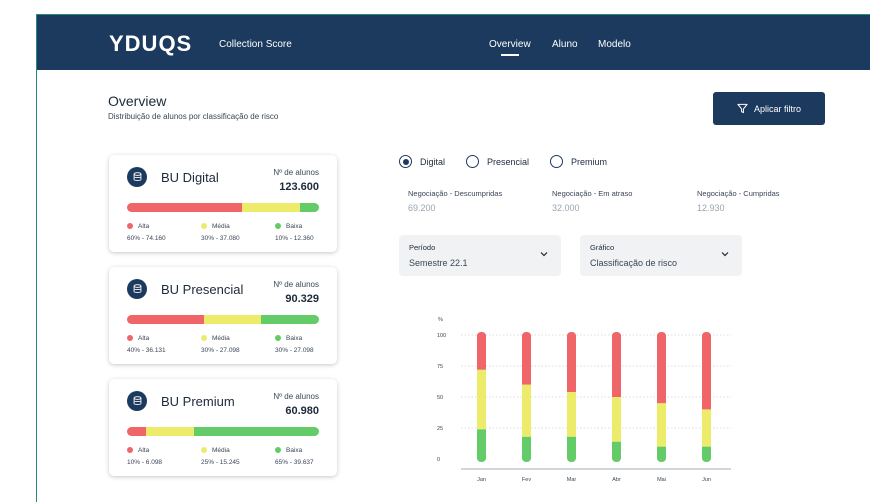 The width and height of the screenshot is (870, 502). I want to click on app-name: Collection Score, so click(255, 44).